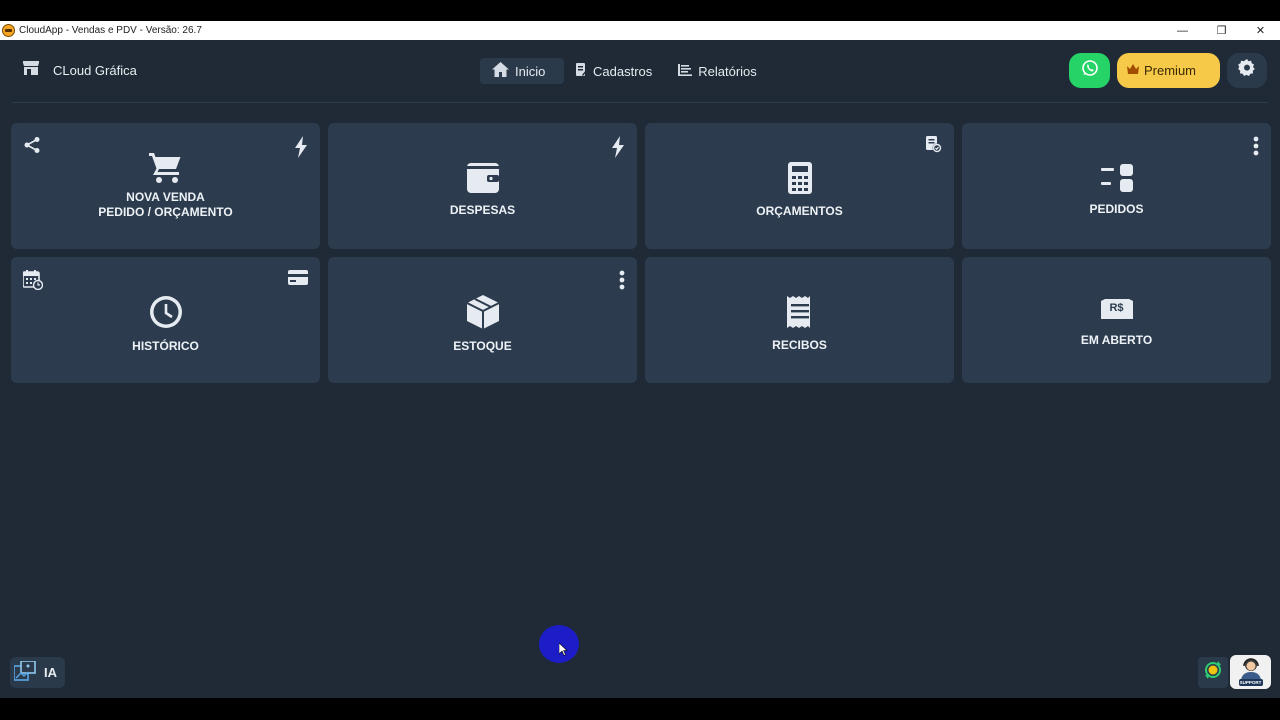  I want to click on support-label: SUPPORT, so click(1250, 682).